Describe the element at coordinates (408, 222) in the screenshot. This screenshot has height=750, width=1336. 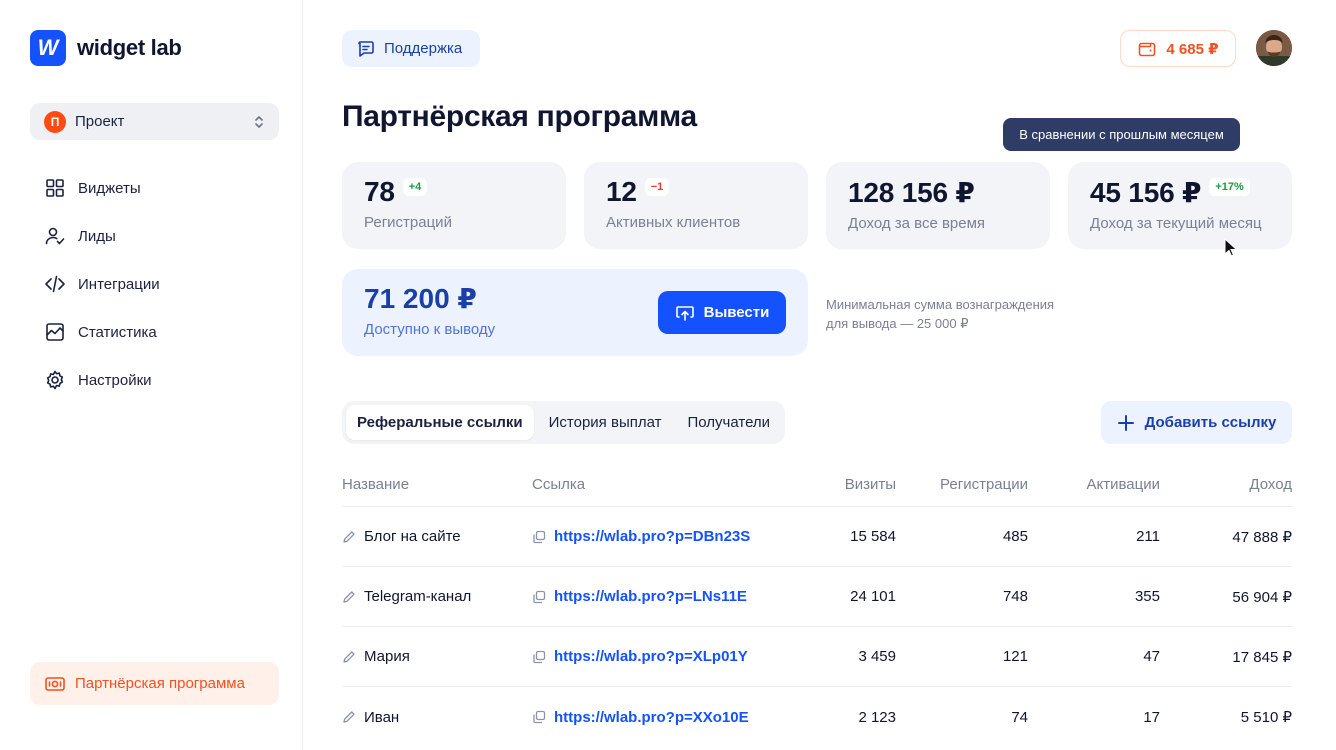
I see `stat-label: Регистраций` at that location.